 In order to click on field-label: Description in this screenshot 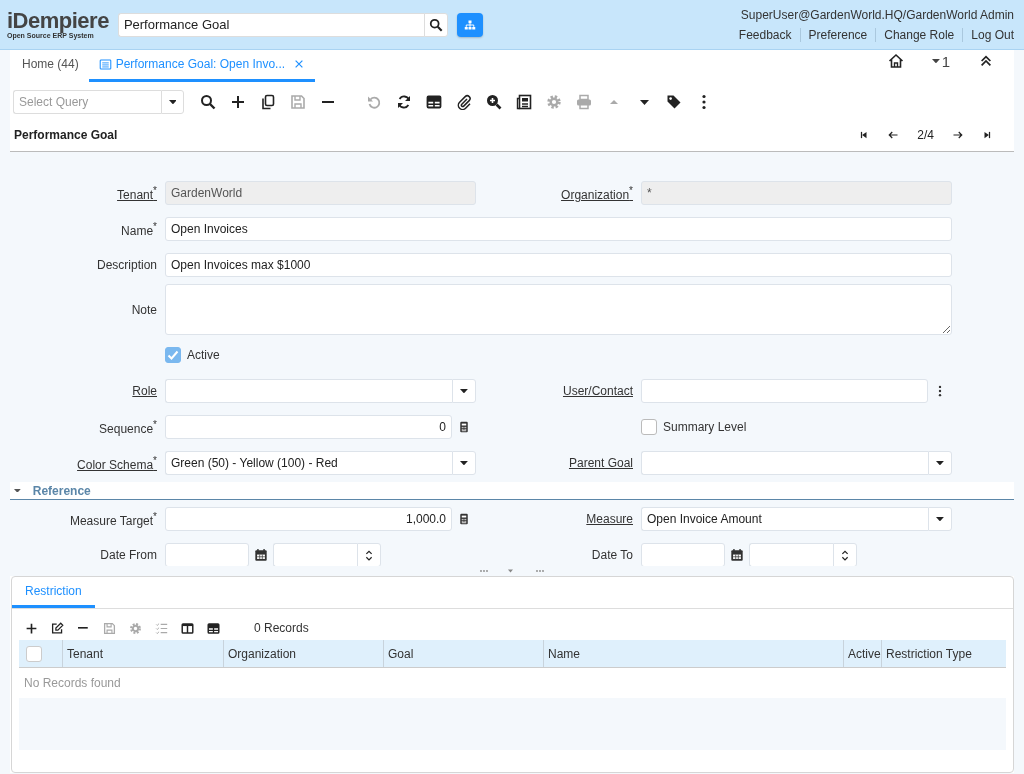, I will do `click(126, 265)`.